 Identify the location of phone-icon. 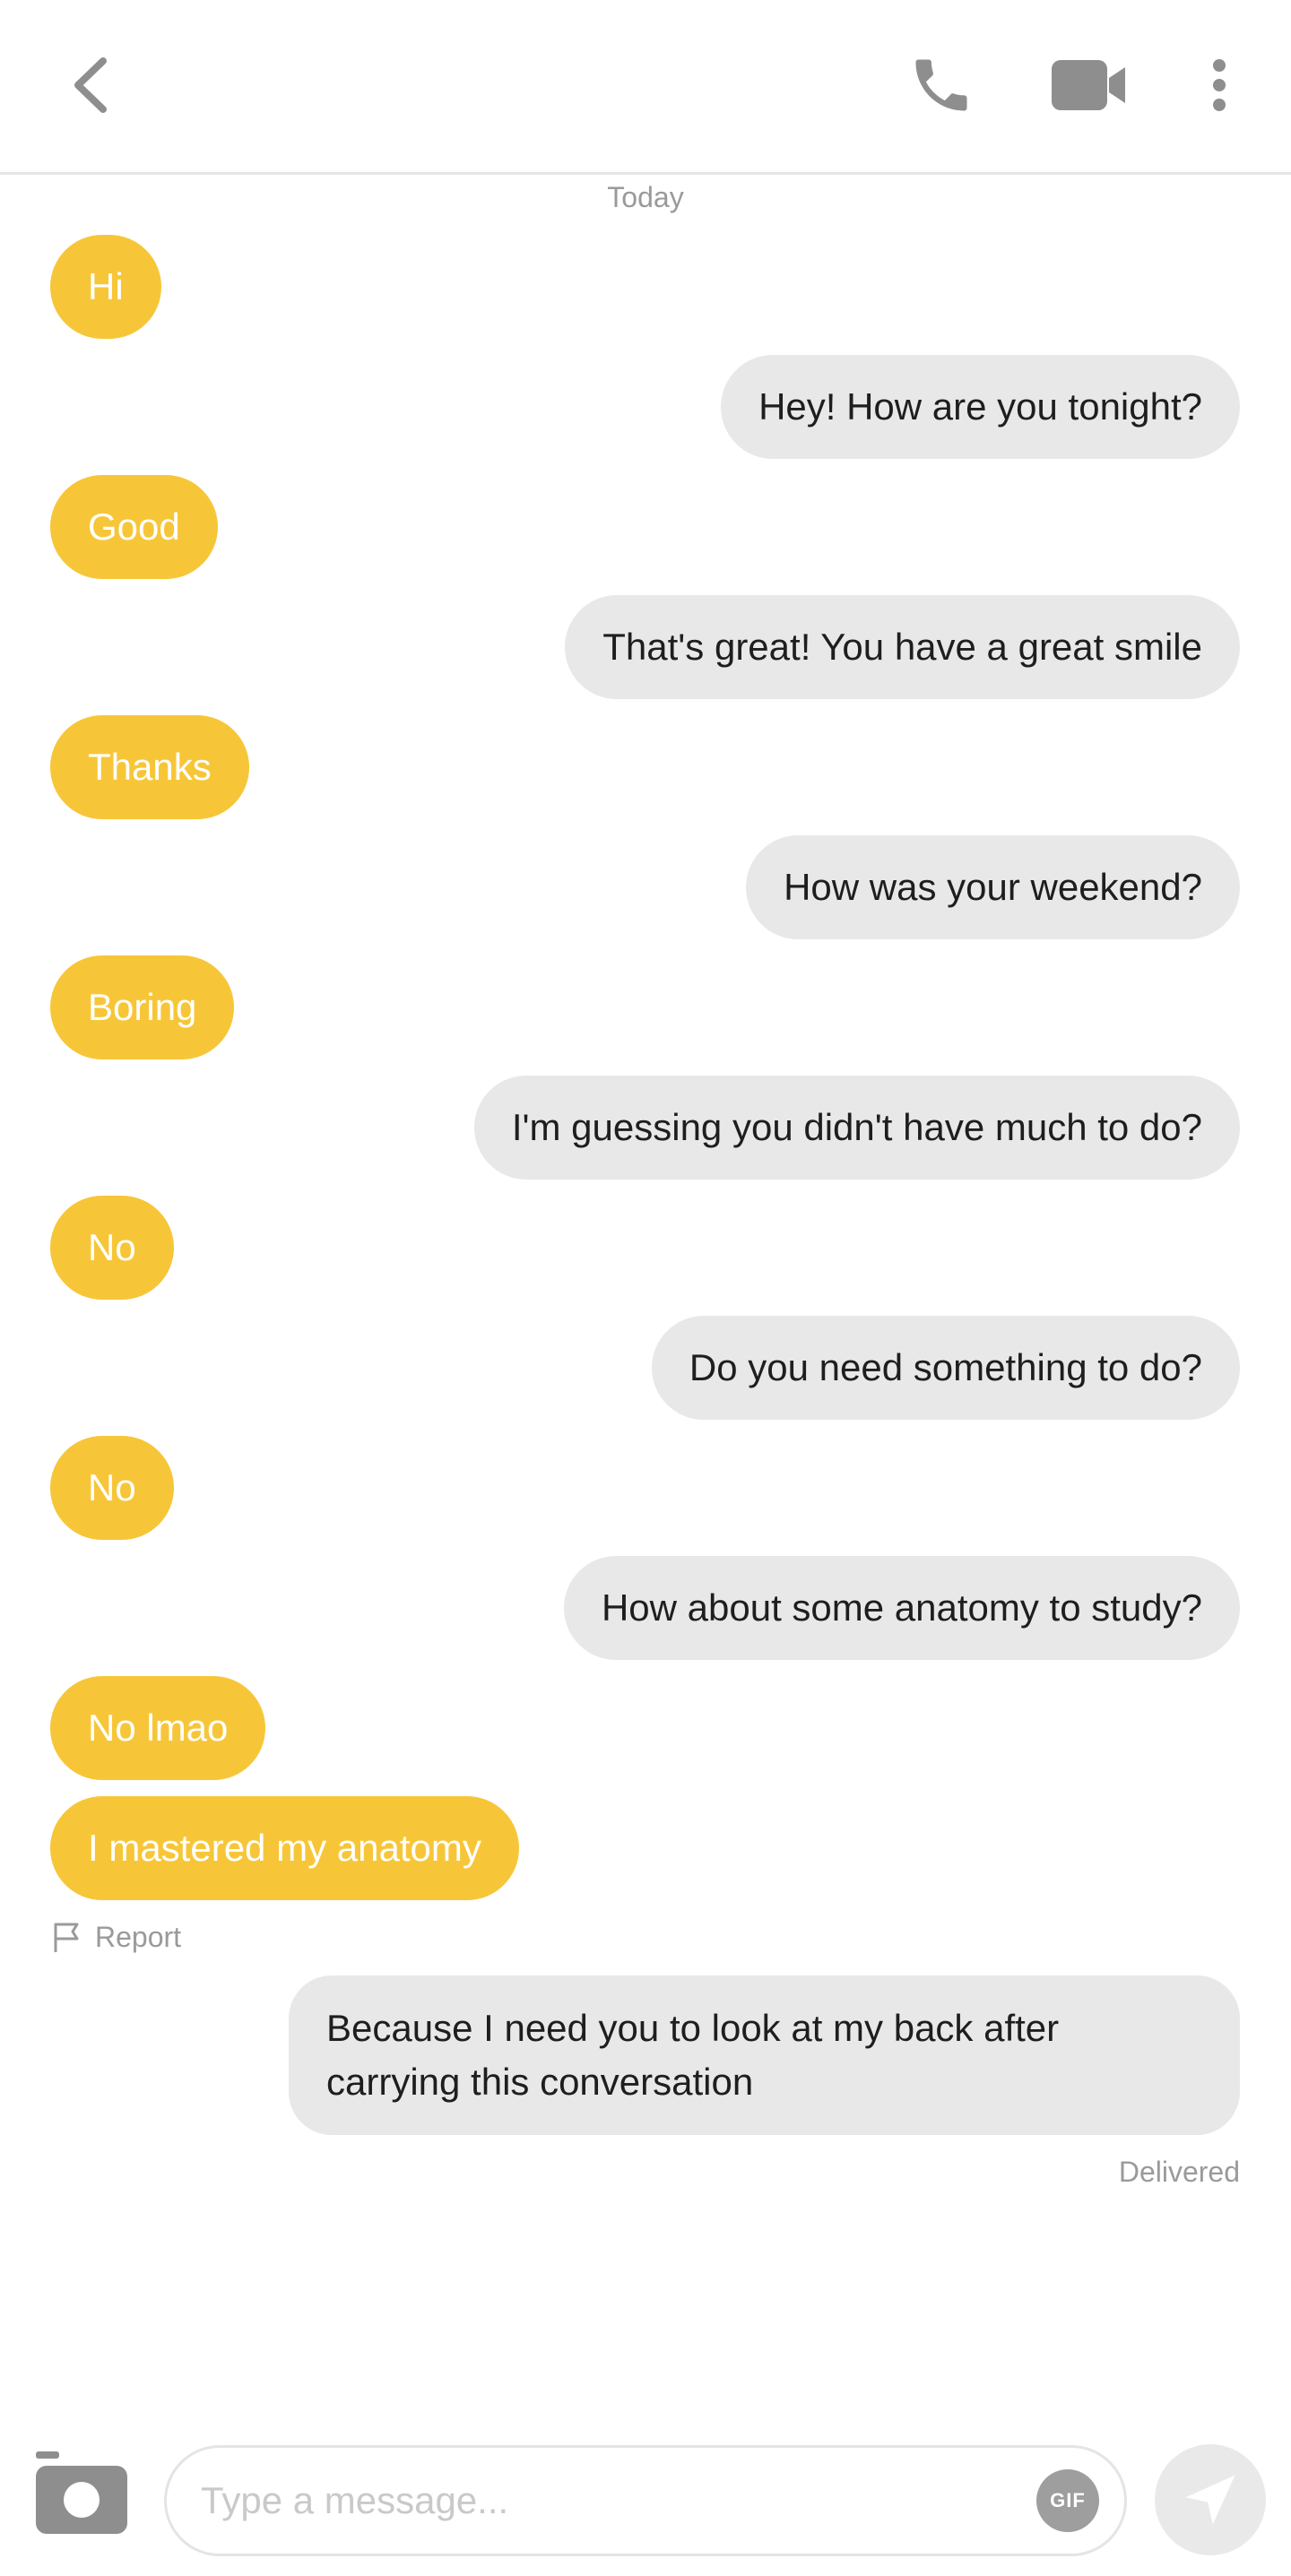
(941, 85).